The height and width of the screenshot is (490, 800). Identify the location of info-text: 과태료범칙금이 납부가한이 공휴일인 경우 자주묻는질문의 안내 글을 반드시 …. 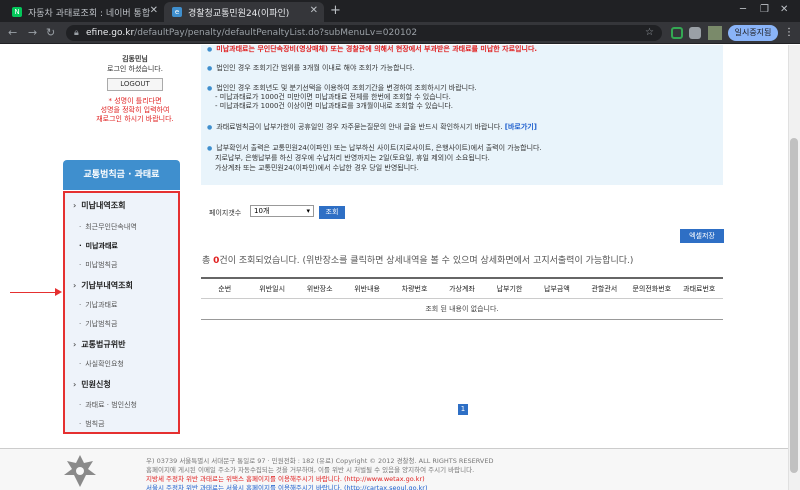
(359, 127).